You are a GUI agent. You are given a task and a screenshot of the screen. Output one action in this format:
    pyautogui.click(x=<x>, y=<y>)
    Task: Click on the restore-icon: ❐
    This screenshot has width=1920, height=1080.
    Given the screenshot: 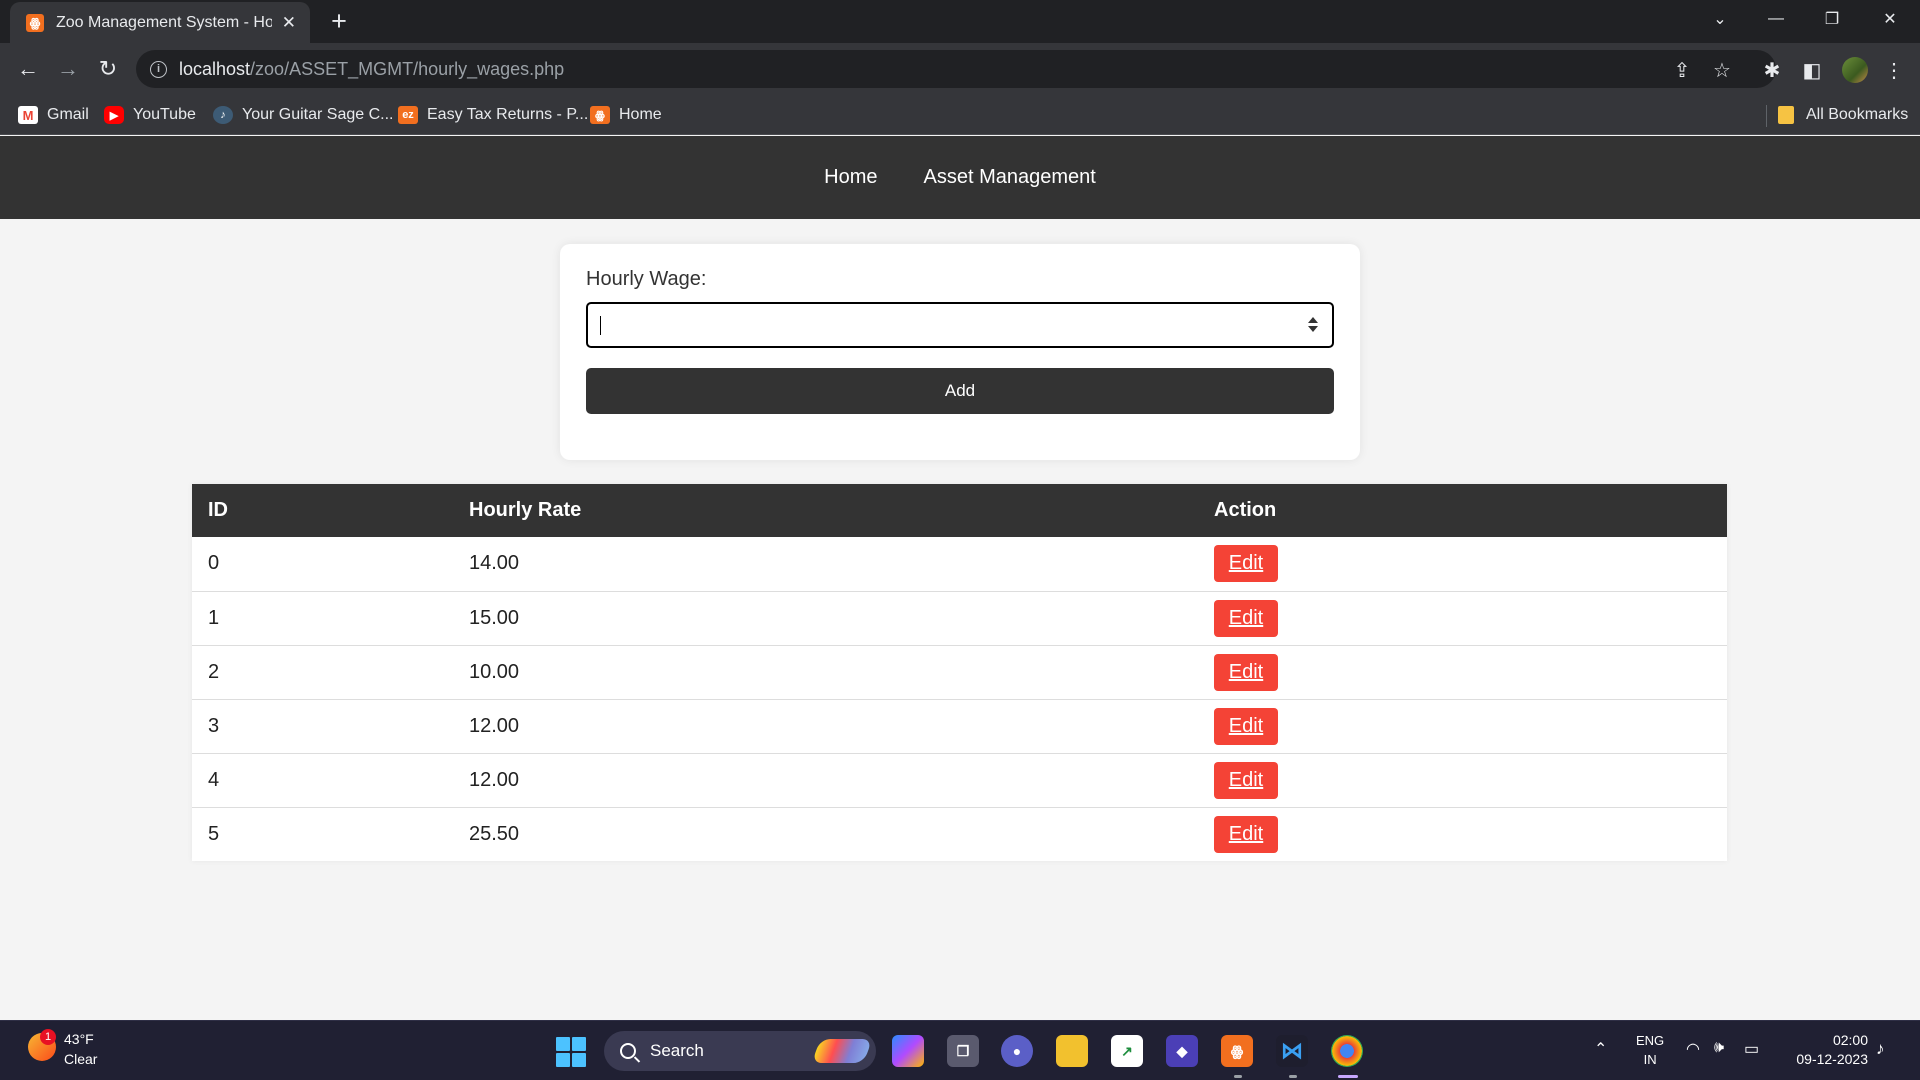 What is the action you would take?
    pyautogui.click(x=1832, y=19)
    